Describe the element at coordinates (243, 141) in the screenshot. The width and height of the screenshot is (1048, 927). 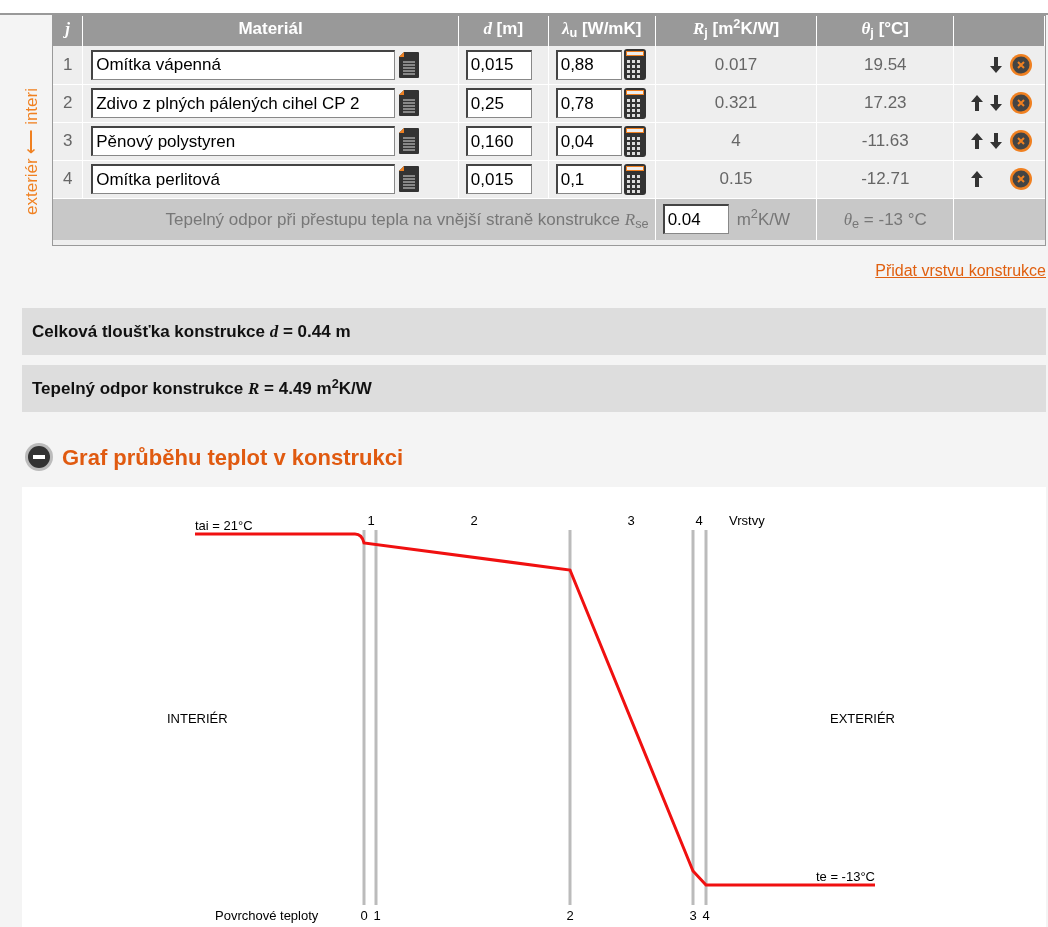
I see `material-field: Pěnový polystyren` at that location.